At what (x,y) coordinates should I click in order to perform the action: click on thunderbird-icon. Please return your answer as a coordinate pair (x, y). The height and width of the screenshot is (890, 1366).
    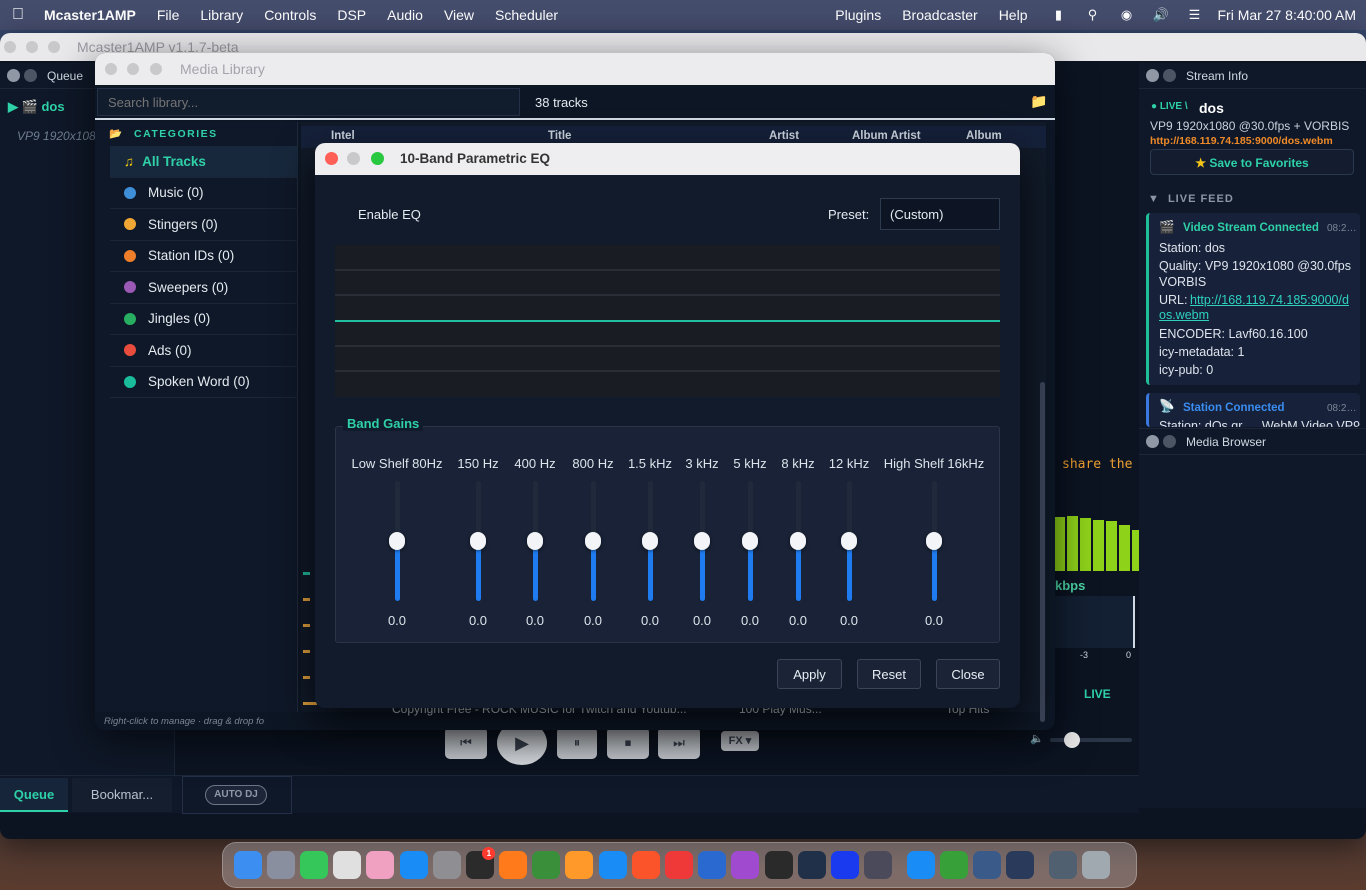
    Looking at the image, I should click on (712, 865).